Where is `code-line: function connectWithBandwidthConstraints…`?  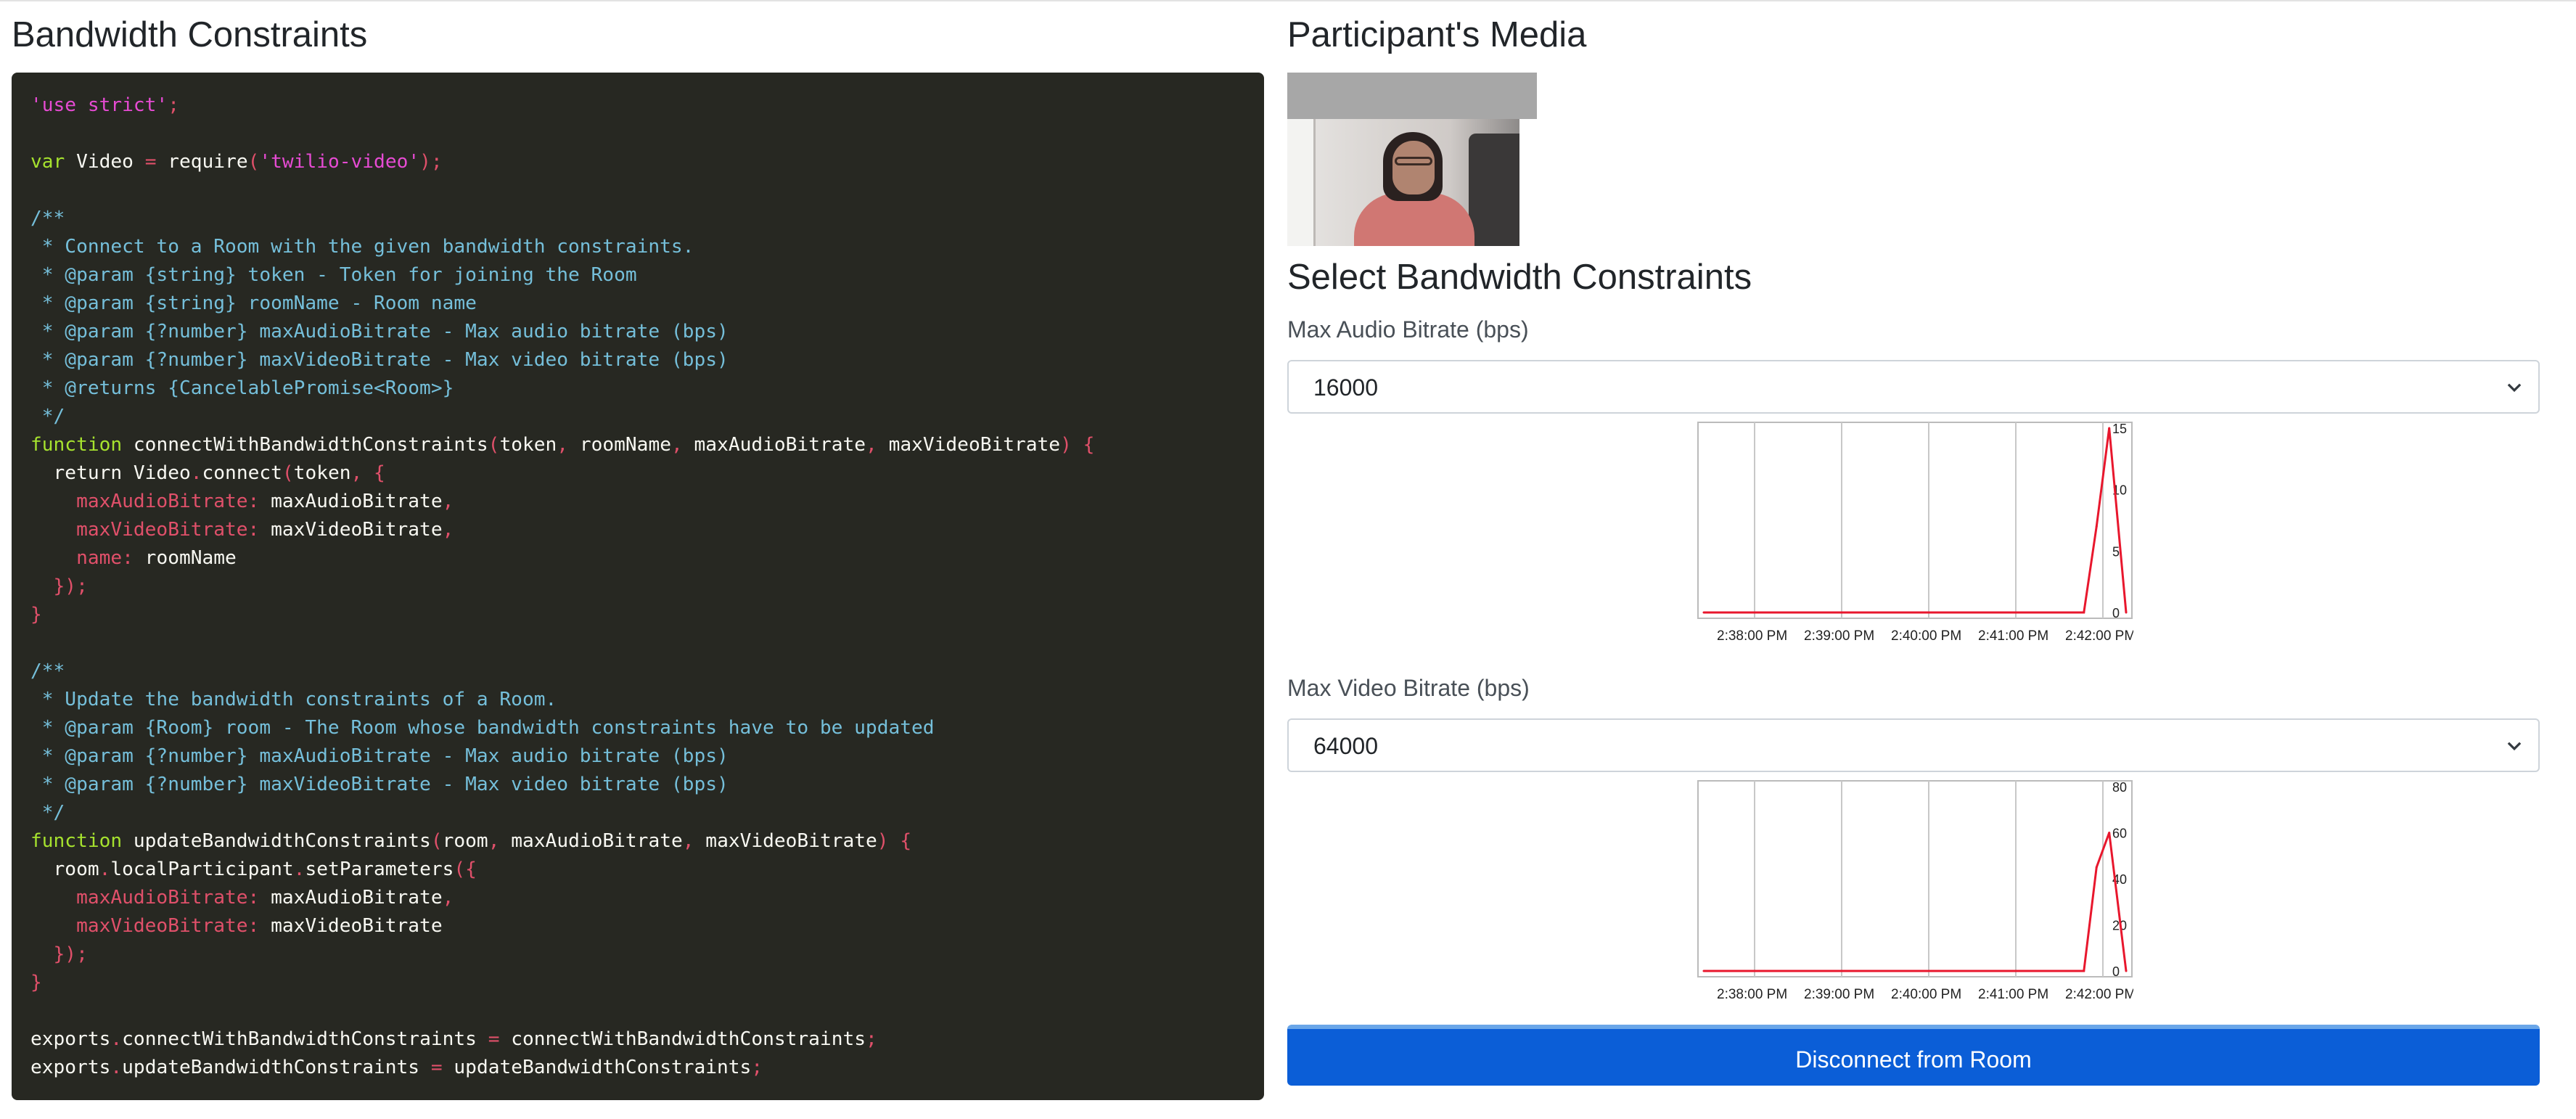 code-line: function connectWithBandwidthConstraints… is located at coordinates (562, 445).